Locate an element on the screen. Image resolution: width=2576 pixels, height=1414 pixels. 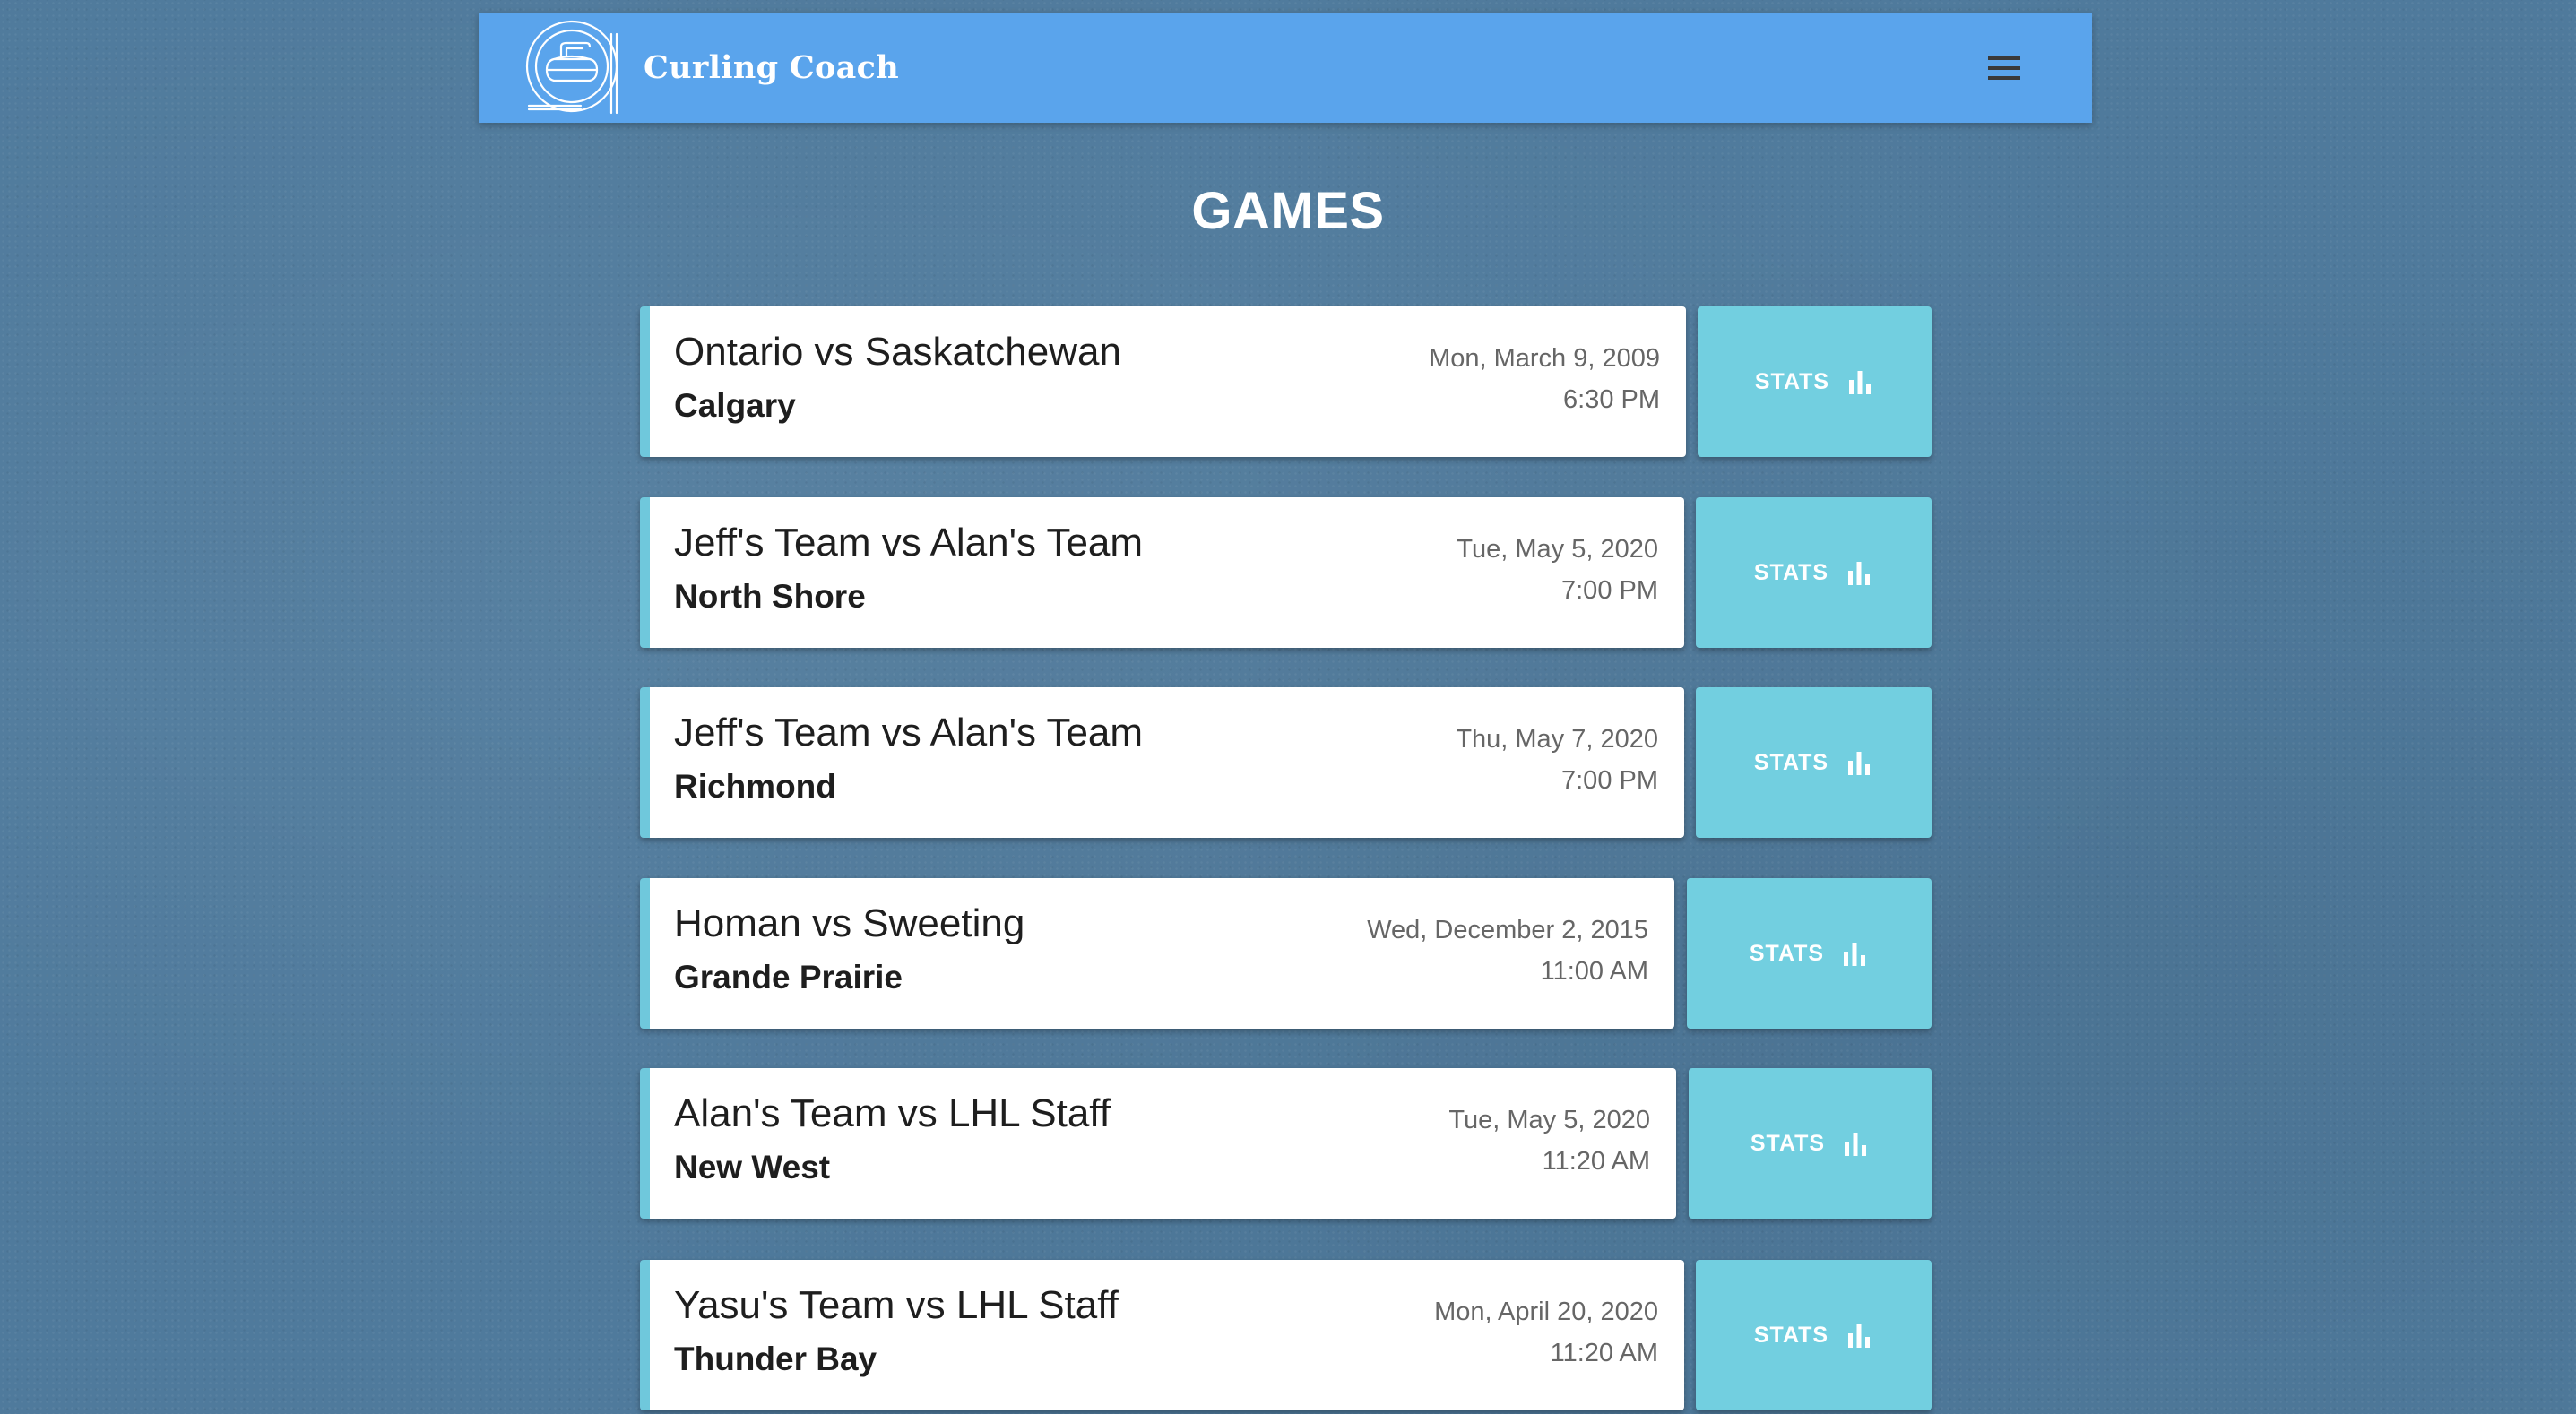
game-location: New West is located at coordinates (752, 1167).